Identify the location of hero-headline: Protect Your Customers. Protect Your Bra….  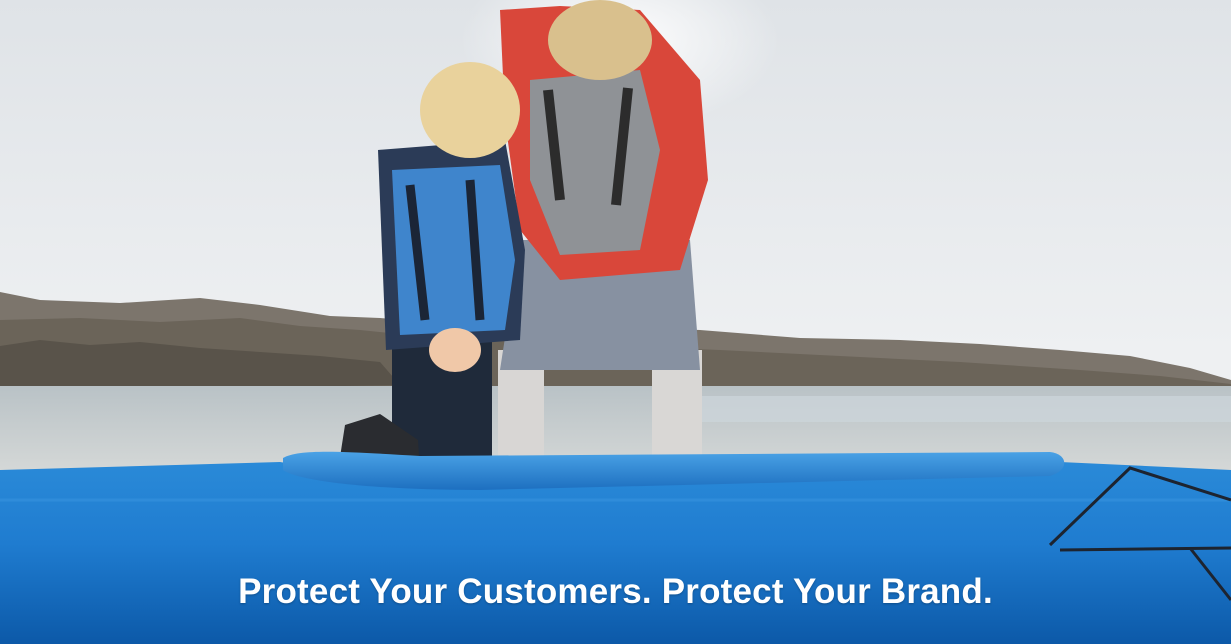
(615, 591).